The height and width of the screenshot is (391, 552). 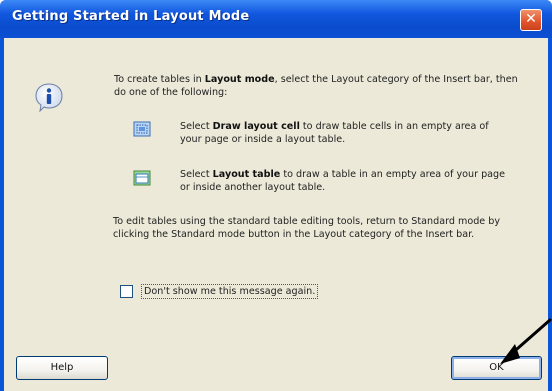 What do you see at coordinates (142, 129) in the screenshot?
I see `draw-layout-cell-icon` at bounding box center [142, 129].